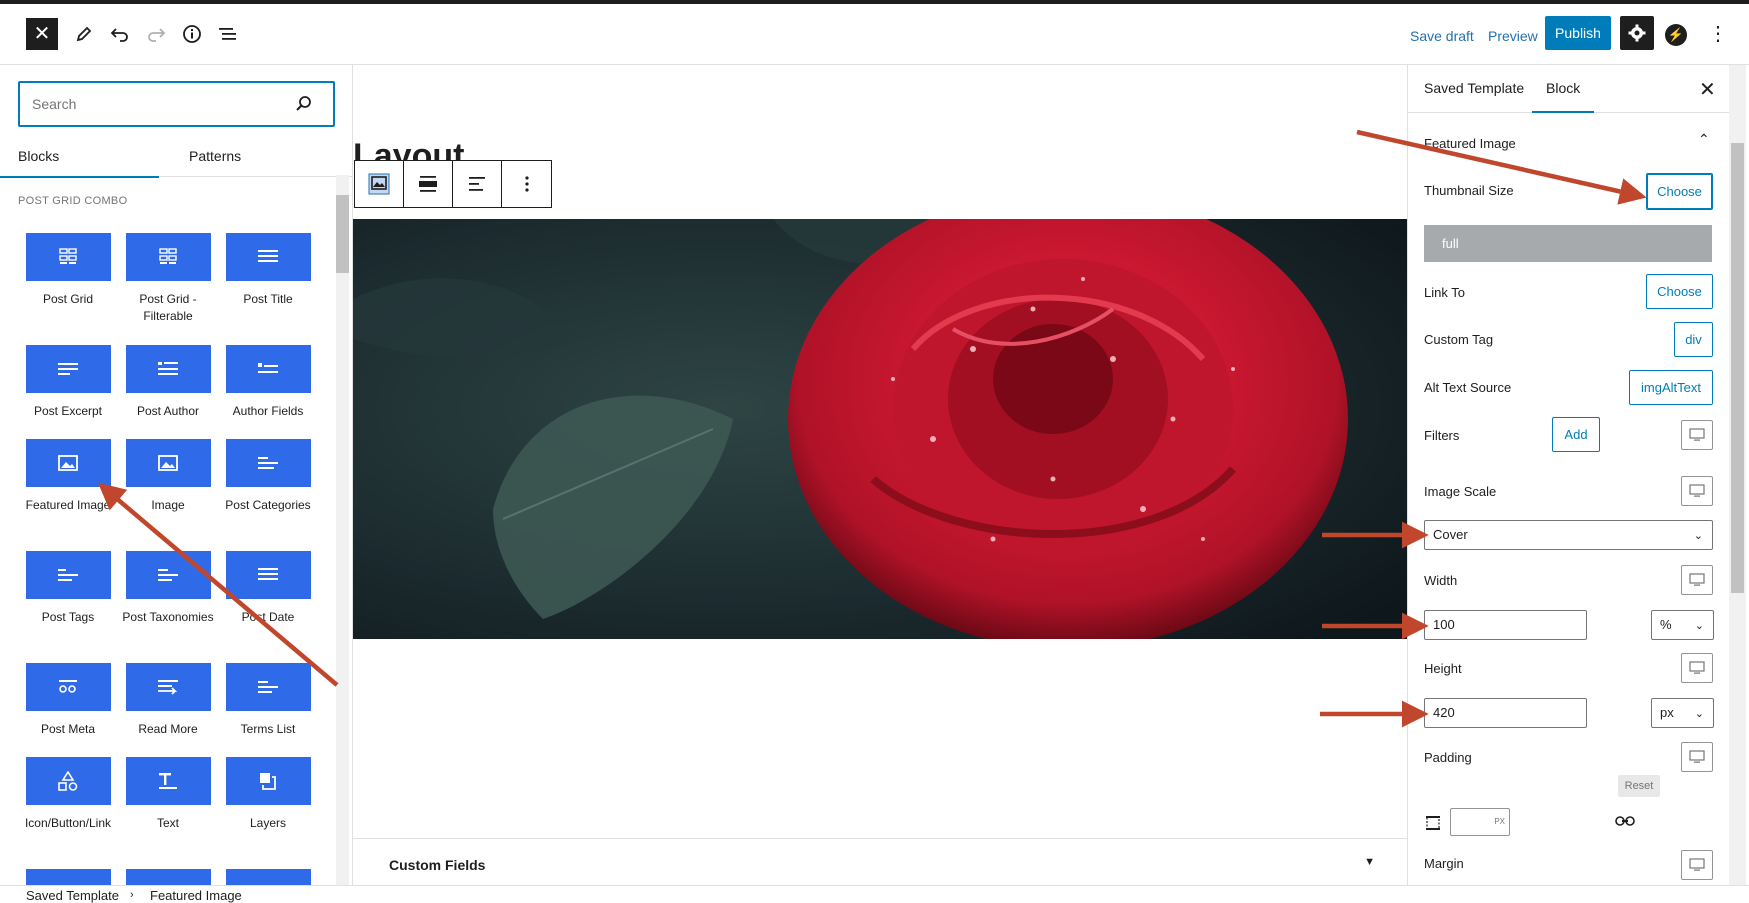  What do you see at coordinates (1666, 624) in the screenshot?
I see `width-unit-value: %` at bounding box center [1666, 624].